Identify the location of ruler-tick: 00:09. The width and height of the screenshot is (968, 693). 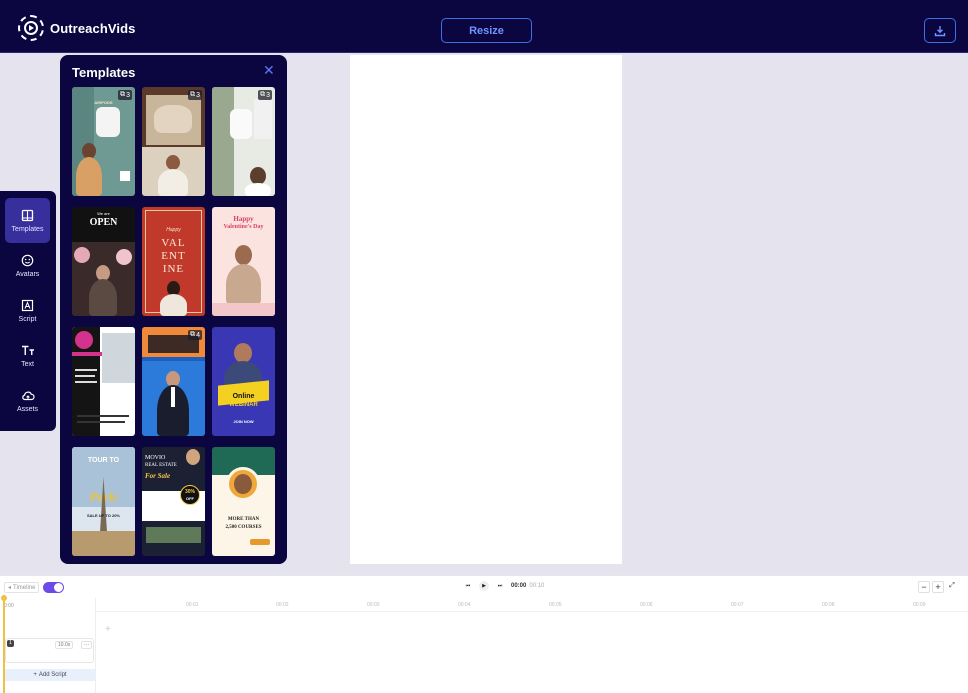
(919, 605).